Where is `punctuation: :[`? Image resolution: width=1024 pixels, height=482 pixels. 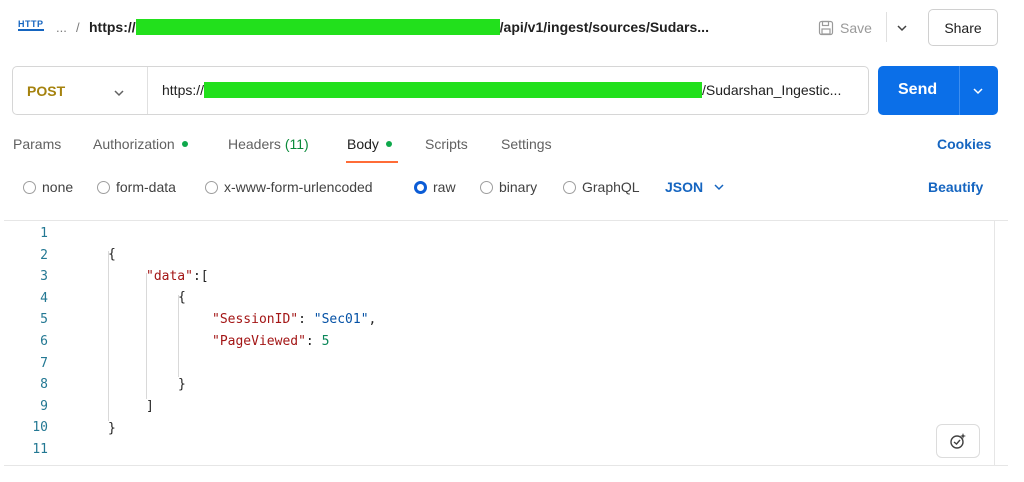 punctuation: :[ is located at coordinates (200, 276).